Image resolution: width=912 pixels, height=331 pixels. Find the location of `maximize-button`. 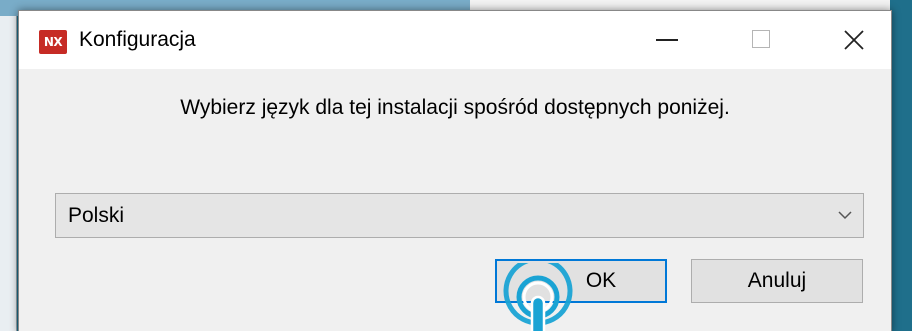

maximize-button is located at coordinates (759, 40).